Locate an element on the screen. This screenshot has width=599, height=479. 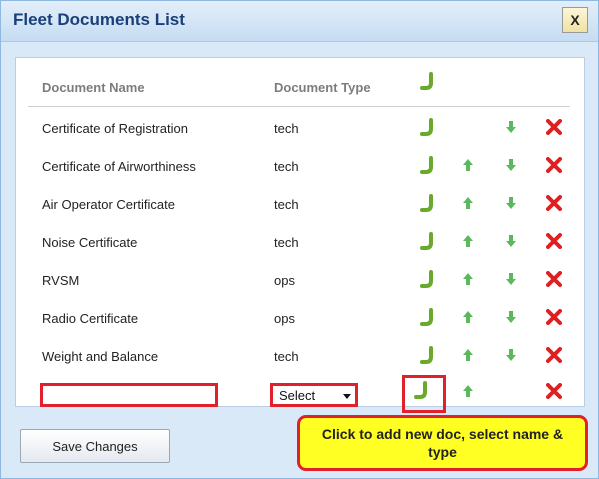
document-name: Certificate of Registration is located at coordinates (115, 128).